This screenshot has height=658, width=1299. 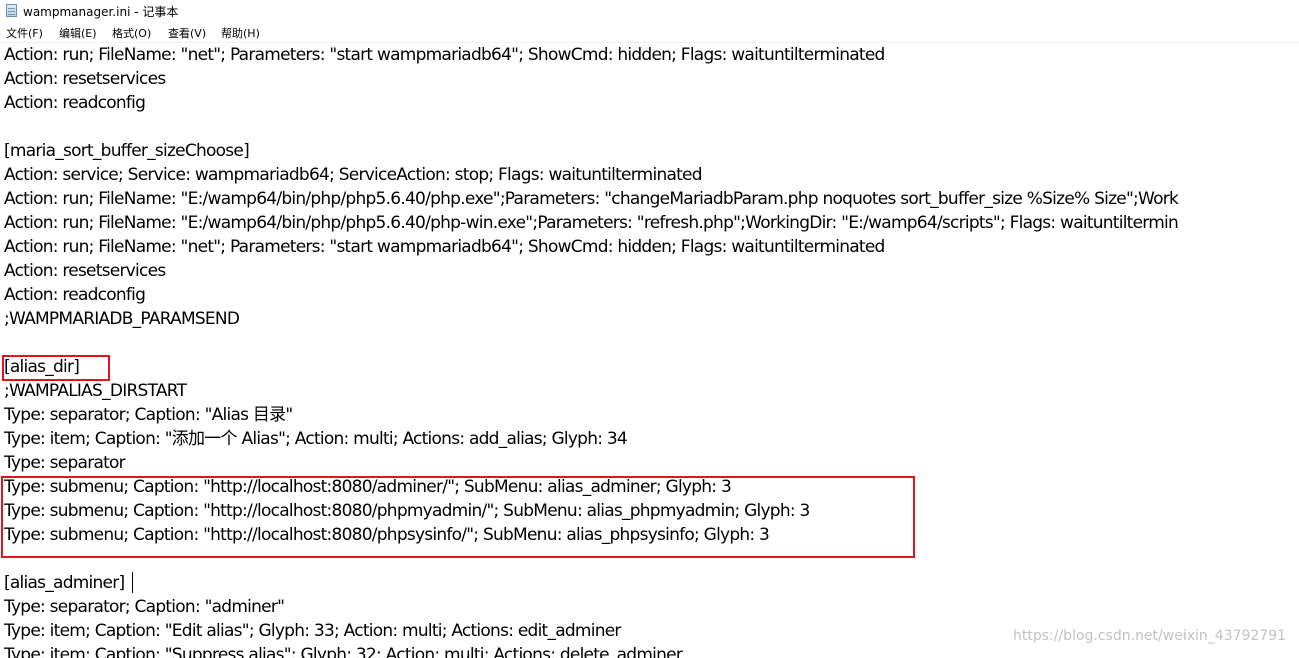 What do you see at coordinates (144, 607) in the screenshot?
I see `text-line: Type: separator; Caption: "adminer"` at bounding box center [144, 607].